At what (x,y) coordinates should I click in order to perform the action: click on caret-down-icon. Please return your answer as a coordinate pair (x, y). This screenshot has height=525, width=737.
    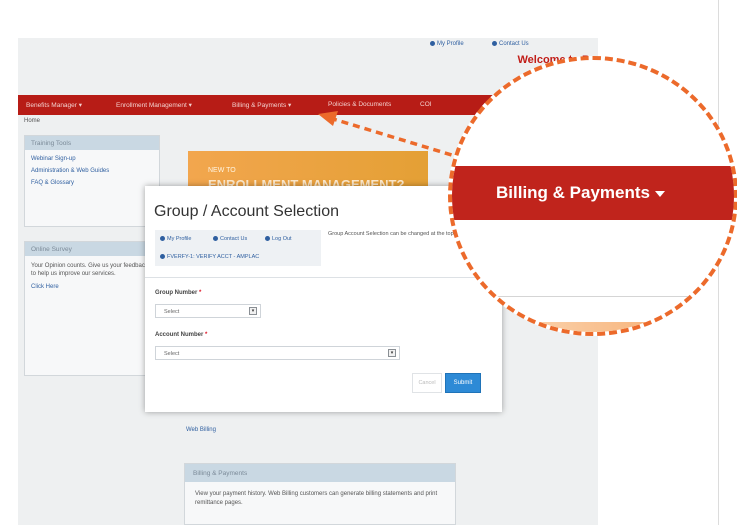
    Looking at the image, I should click on (659, 193).